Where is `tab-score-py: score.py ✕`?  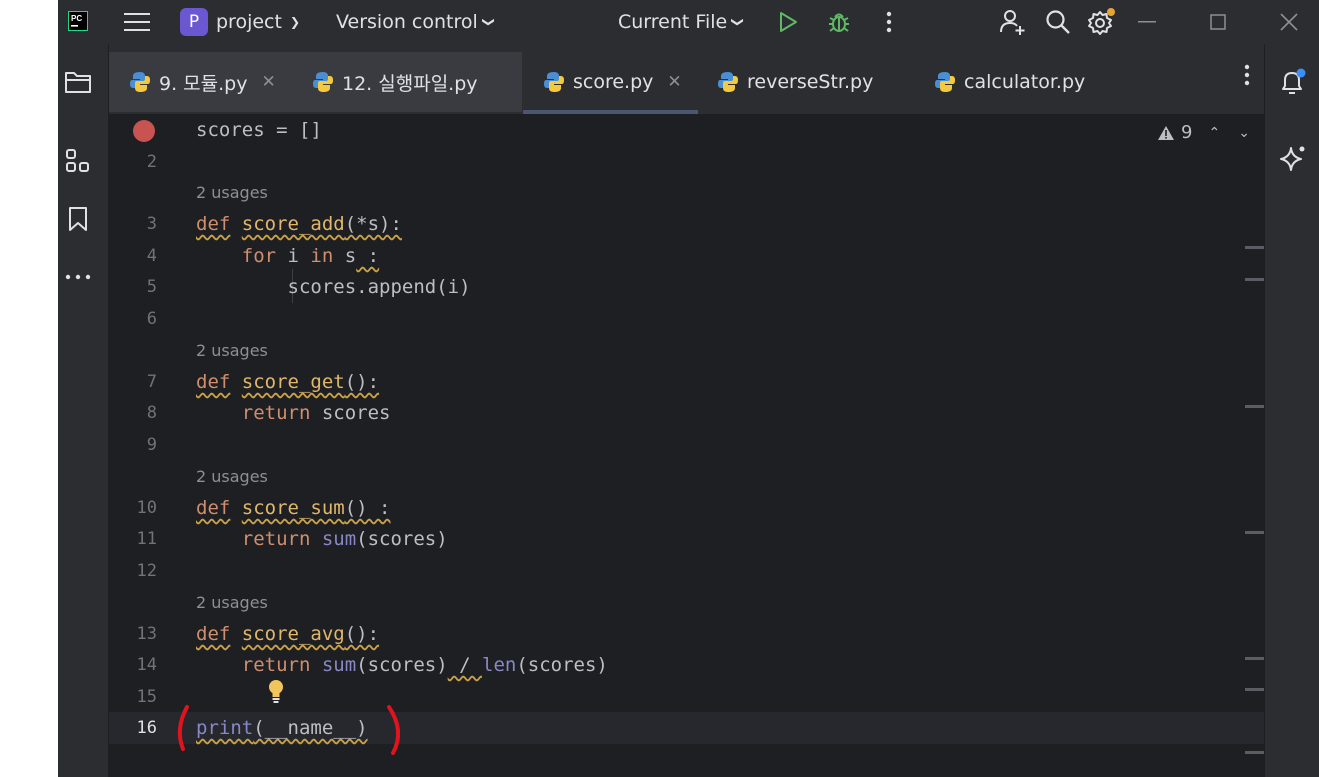
tab-score-py: score.py ✕ is located at coordinates (610, 83).